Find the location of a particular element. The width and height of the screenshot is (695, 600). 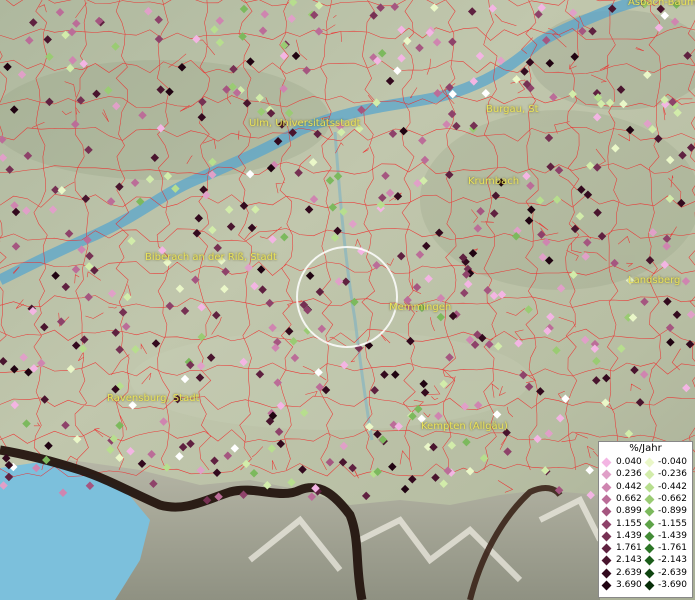

legend-row: 3.690 -3.690 is located at coordinates (647, 586).